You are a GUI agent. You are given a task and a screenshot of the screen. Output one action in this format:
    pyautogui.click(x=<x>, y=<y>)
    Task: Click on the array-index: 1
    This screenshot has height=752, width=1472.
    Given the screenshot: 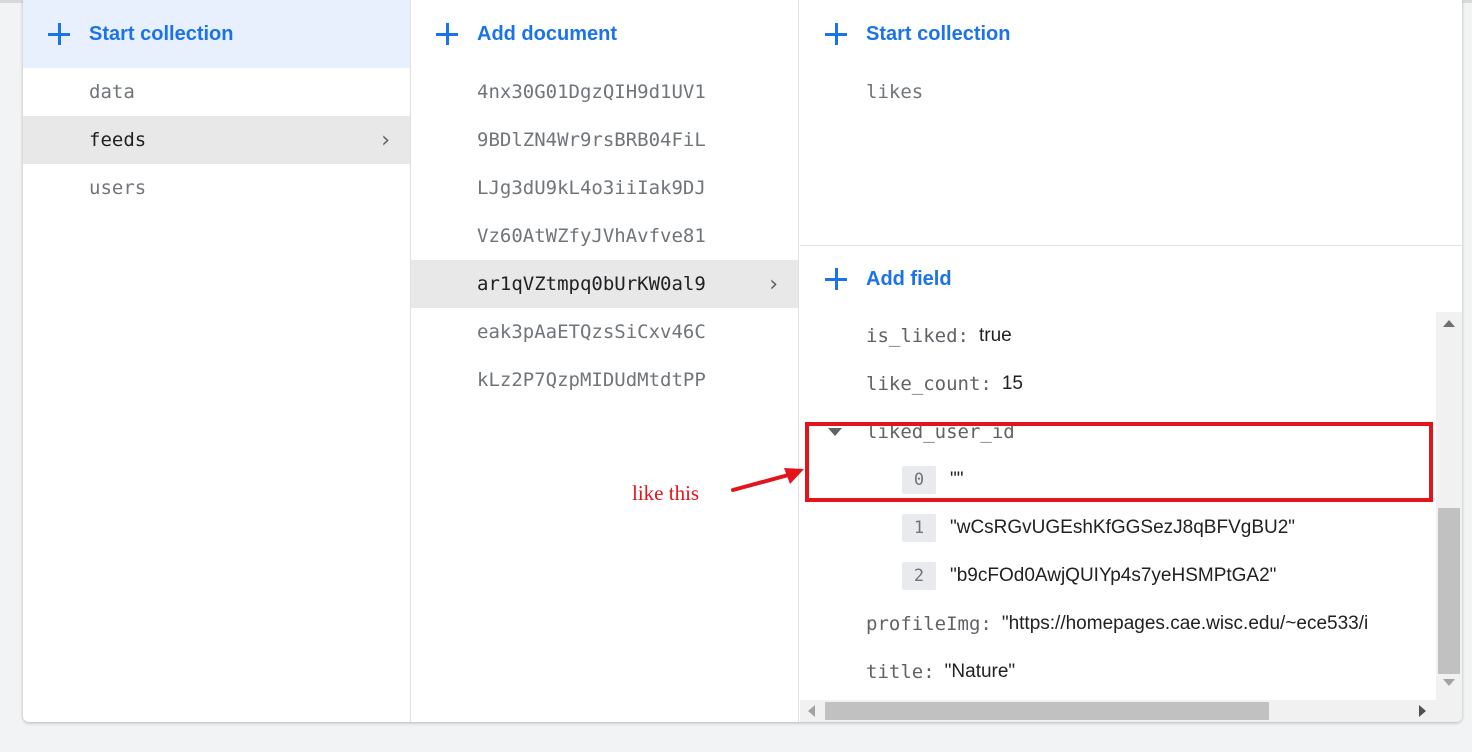 What is the action you would take?
    pyautogui.click(x=919, y=528)
    